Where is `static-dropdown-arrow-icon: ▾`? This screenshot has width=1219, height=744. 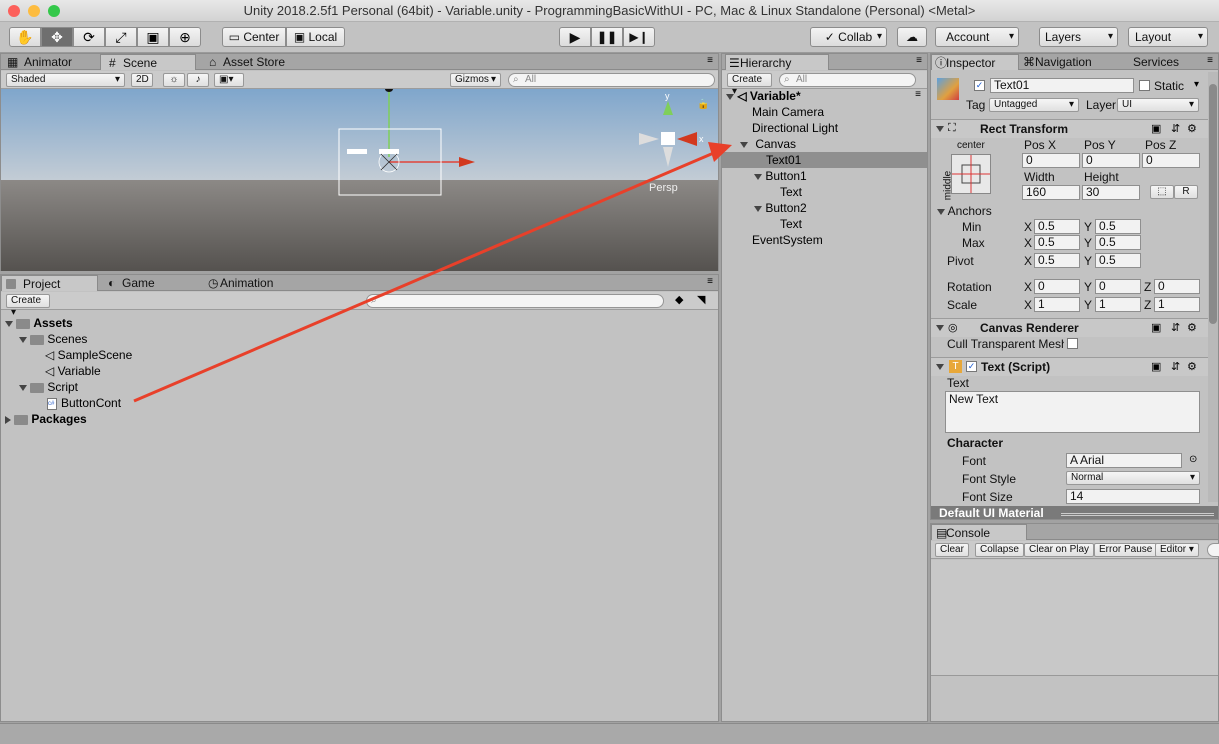
static-dropdown-arrow-icon: ▾ is located at coordinates (1196, 84).